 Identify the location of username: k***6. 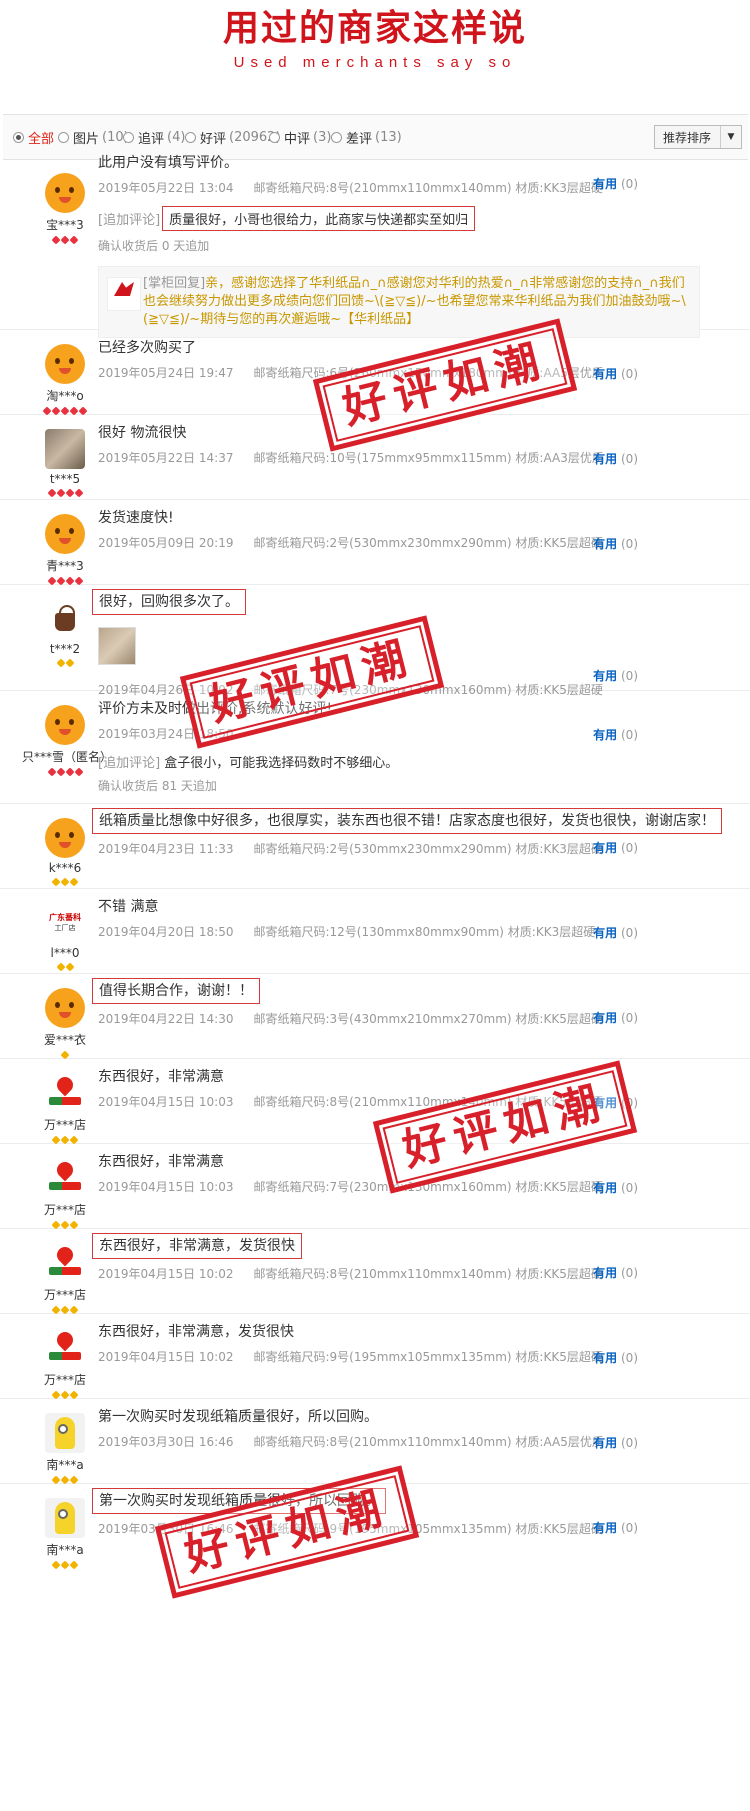
(65, 868).